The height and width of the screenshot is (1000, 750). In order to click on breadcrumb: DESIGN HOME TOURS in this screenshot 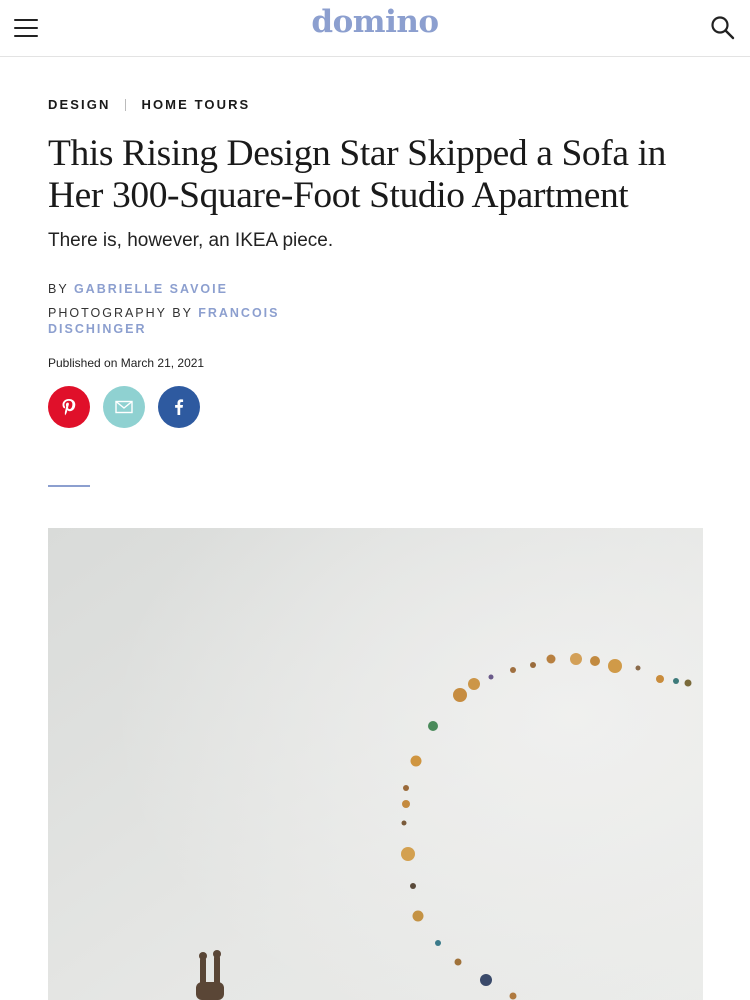, I will do `click(149, 104)`.